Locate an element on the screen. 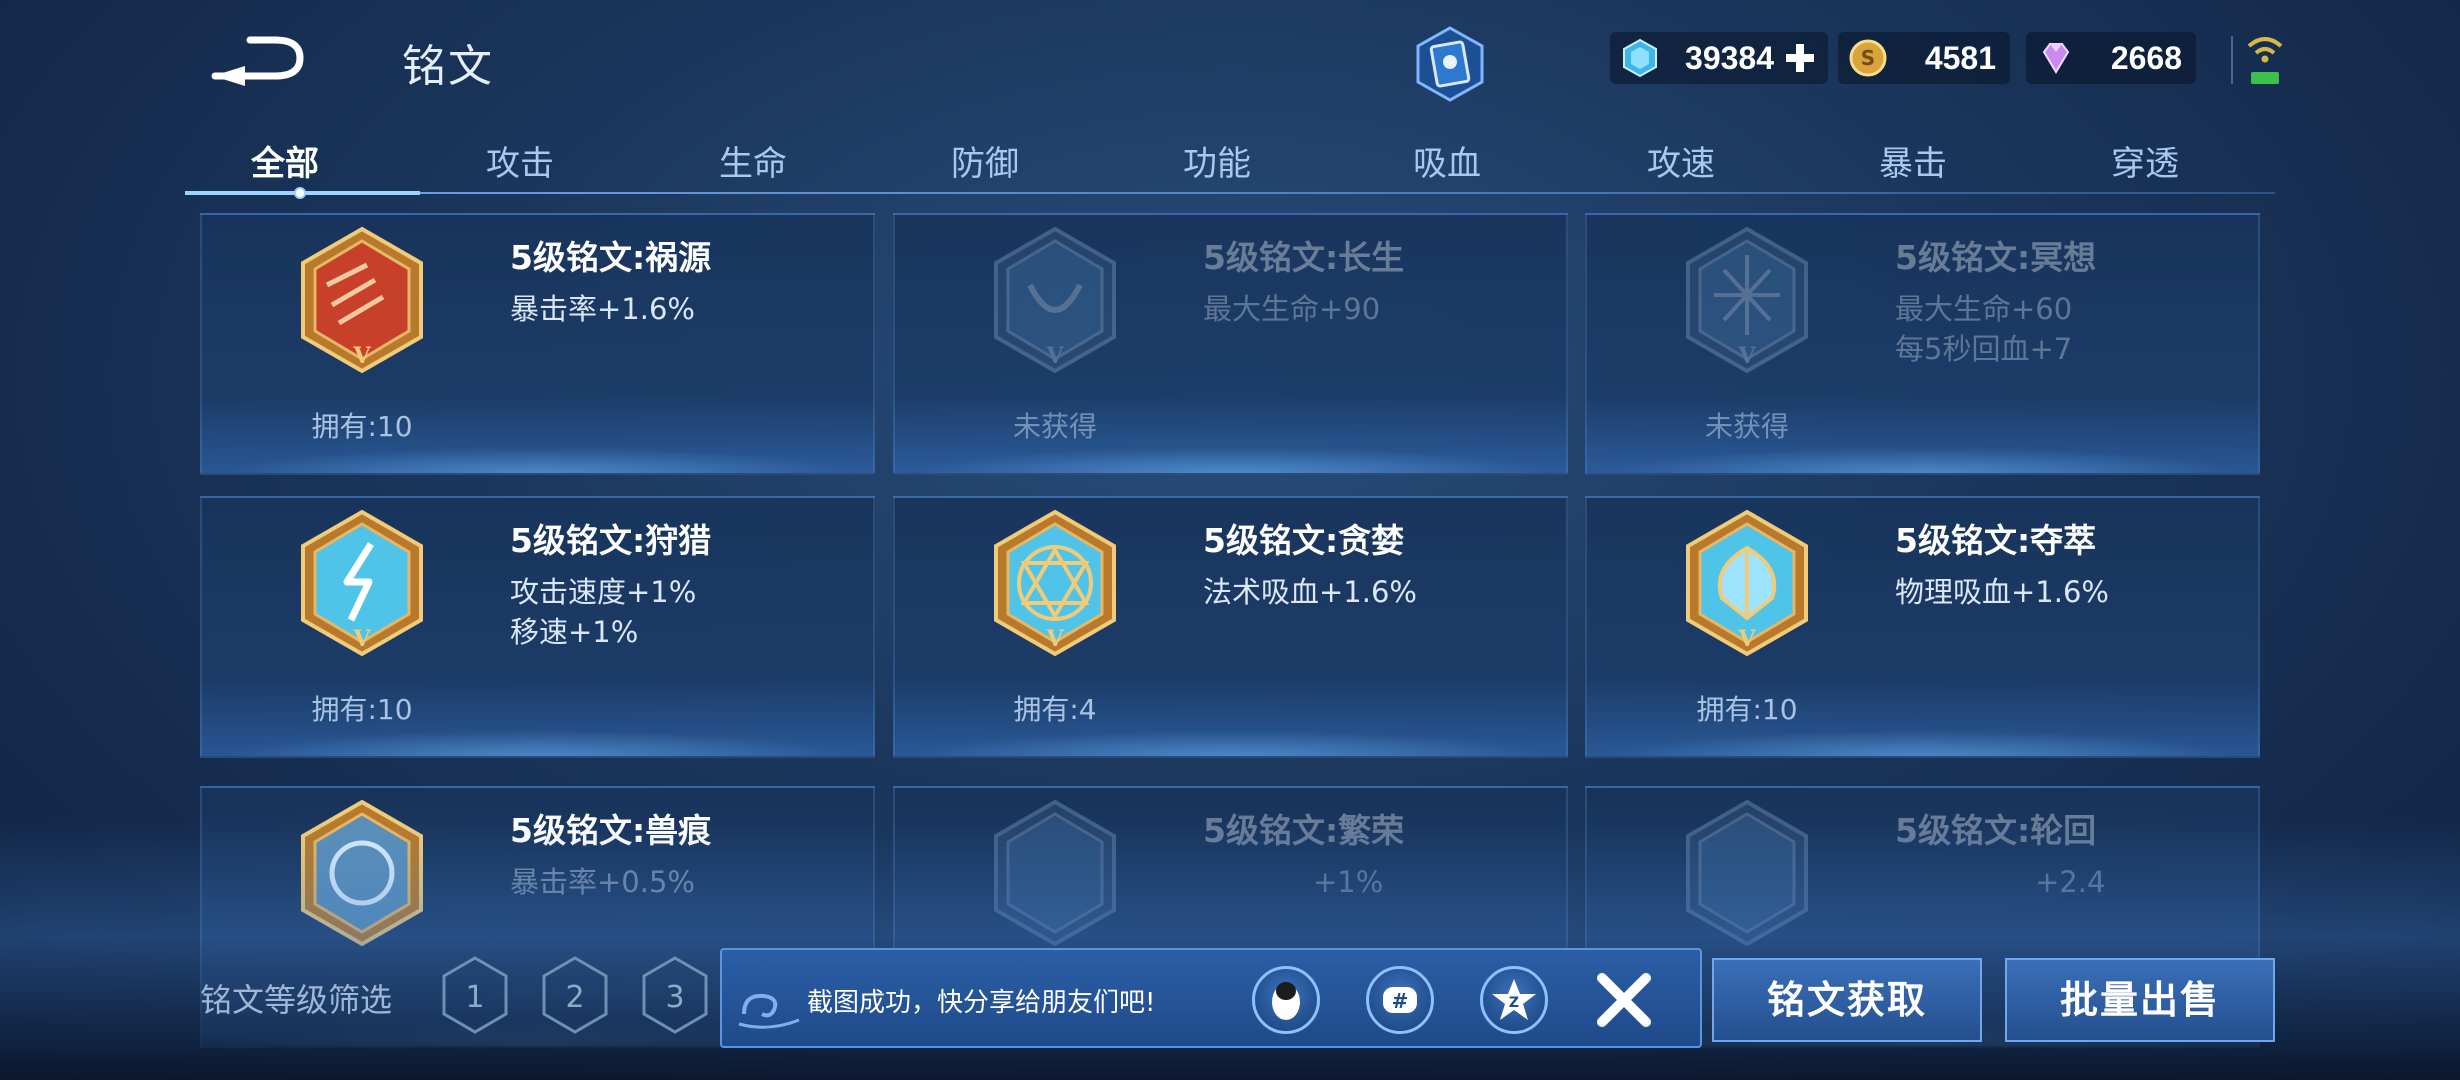 Image resolution: width=2460 pixels, height=1080 pixels. tab-health: 生命 is located at coordinates (753, 160).